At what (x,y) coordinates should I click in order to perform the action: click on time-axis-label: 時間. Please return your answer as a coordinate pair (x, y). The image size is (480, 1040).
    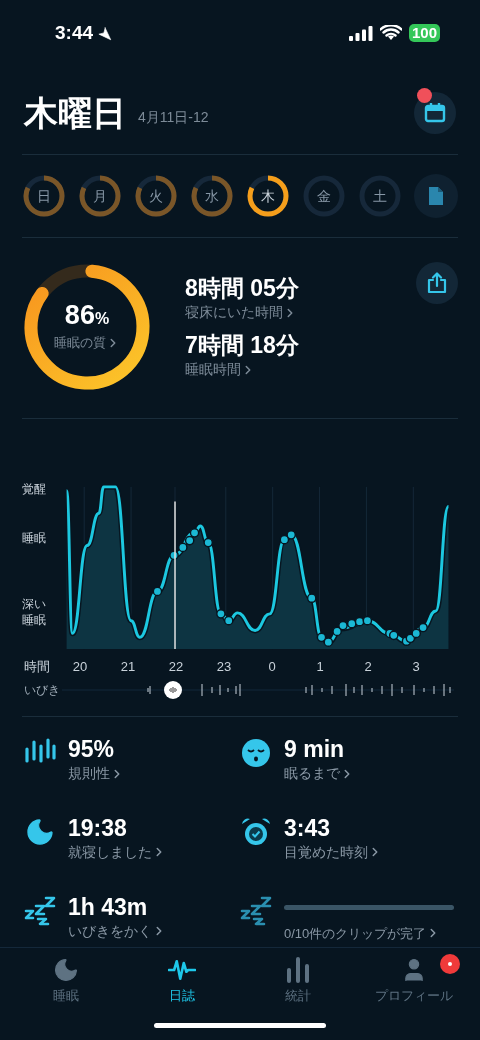
    Looking at the image, I should click on (37, 667).